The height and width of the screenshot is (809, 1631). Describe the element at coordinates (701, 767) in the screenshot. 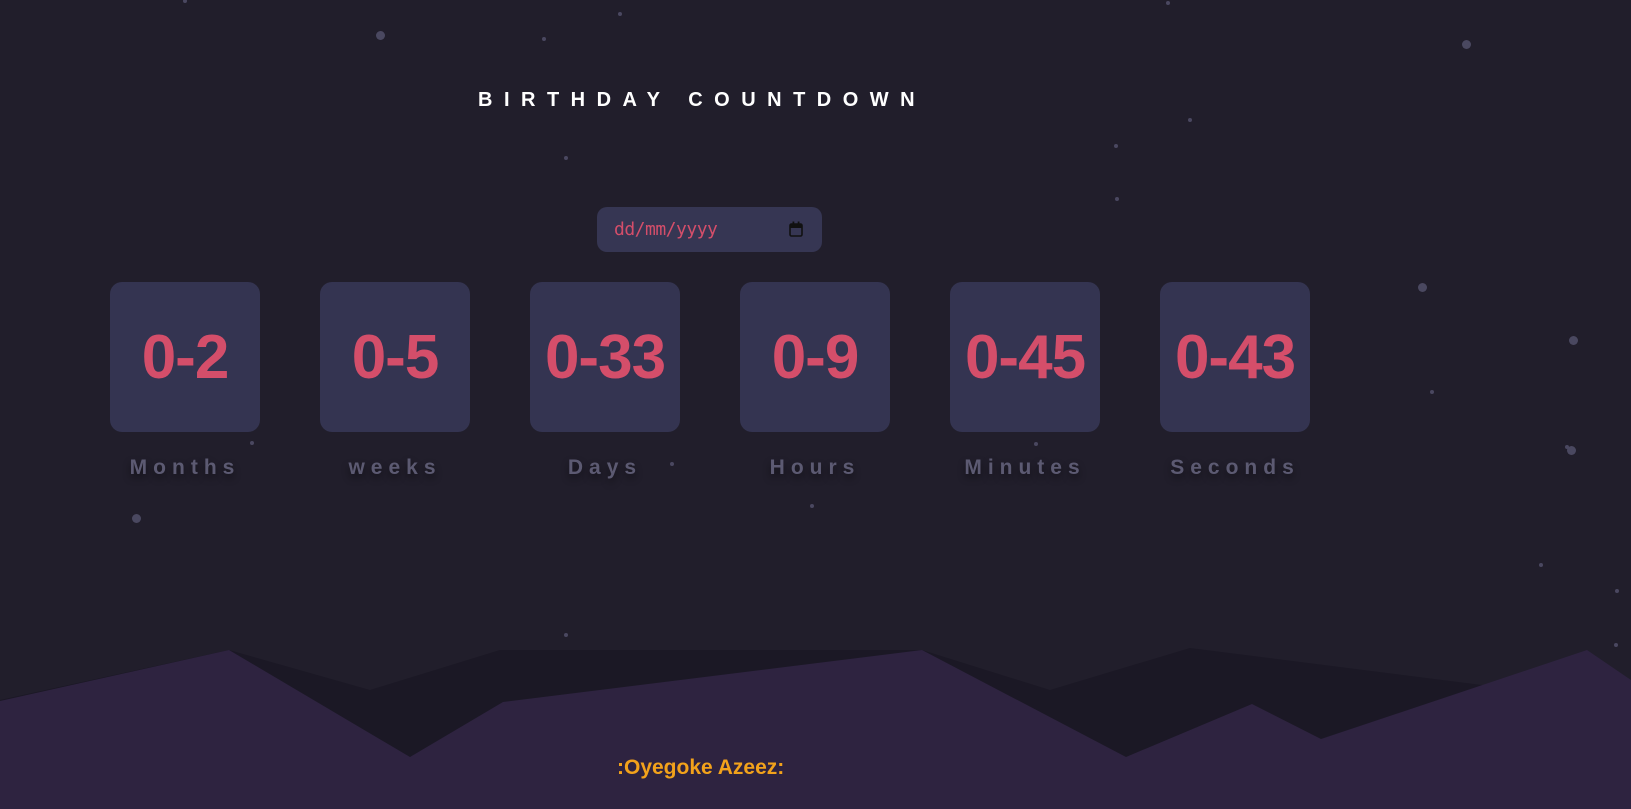

I see `author-credit: :Oyegoke Azeez:` at that location.